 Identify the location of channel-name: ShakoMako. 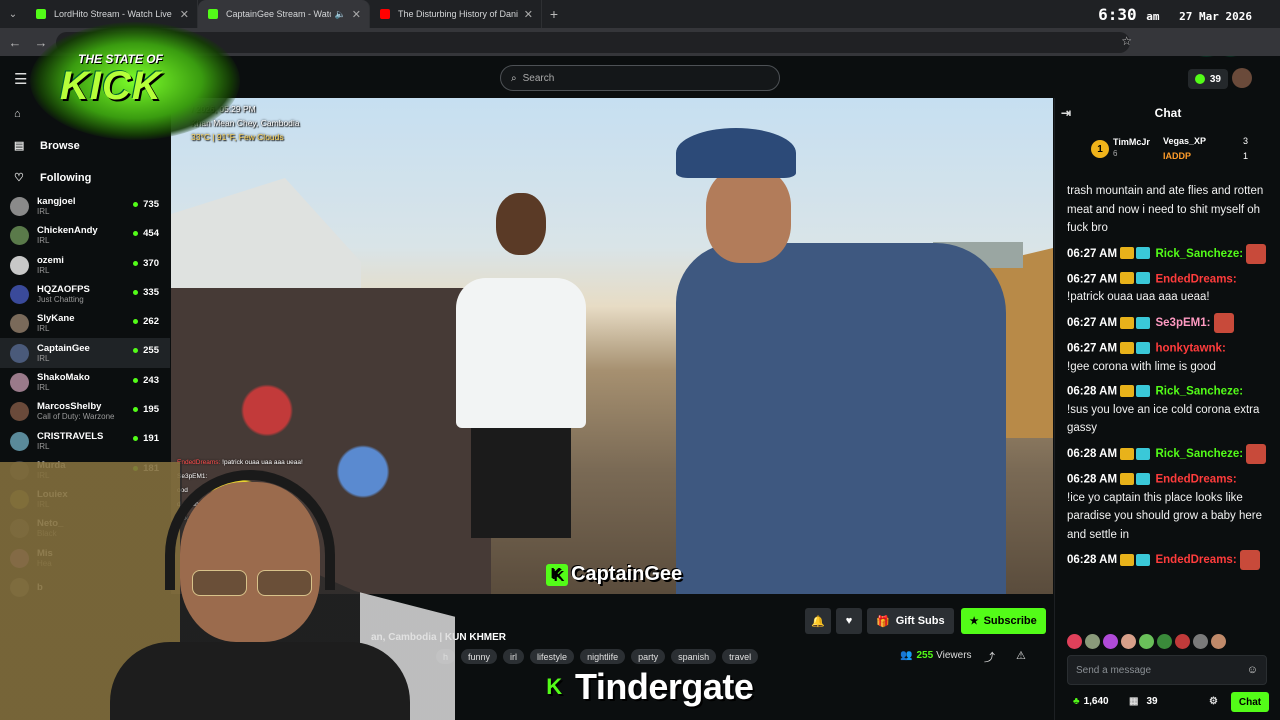
(63, 377).